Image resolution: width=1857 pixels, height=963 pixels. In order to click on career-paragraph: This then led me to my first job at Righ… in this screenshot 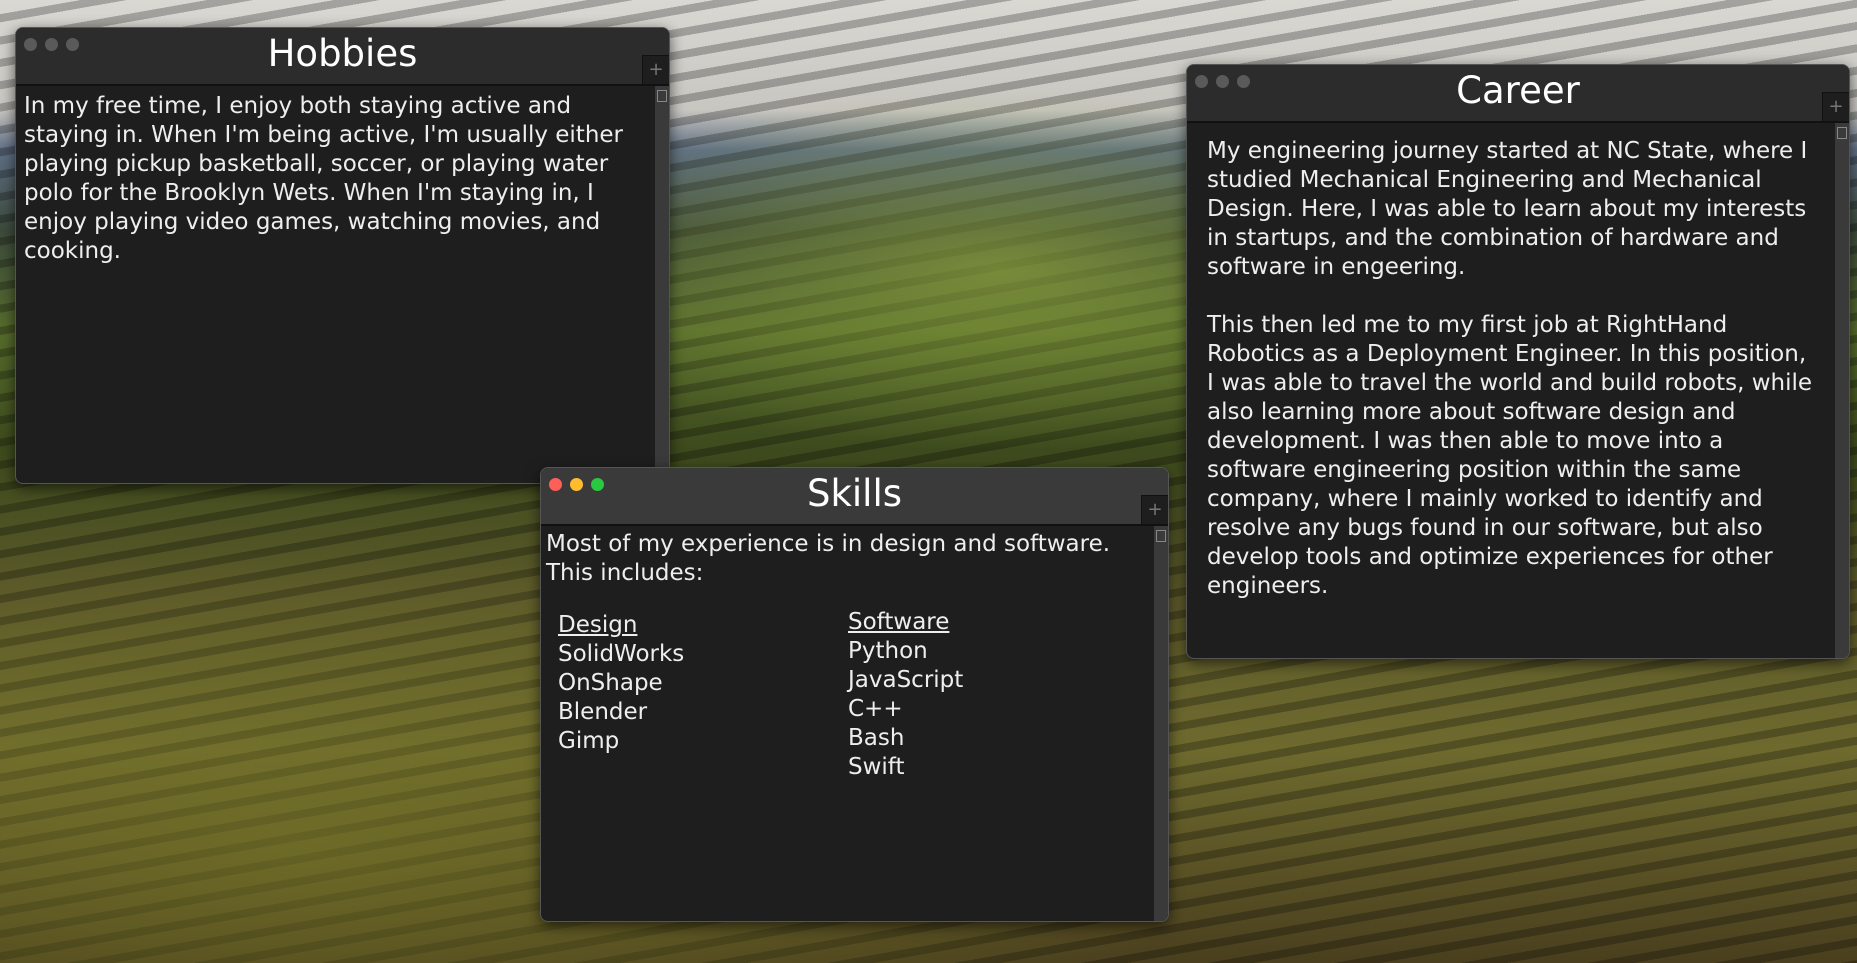, I will do `click(1510, 455)`.